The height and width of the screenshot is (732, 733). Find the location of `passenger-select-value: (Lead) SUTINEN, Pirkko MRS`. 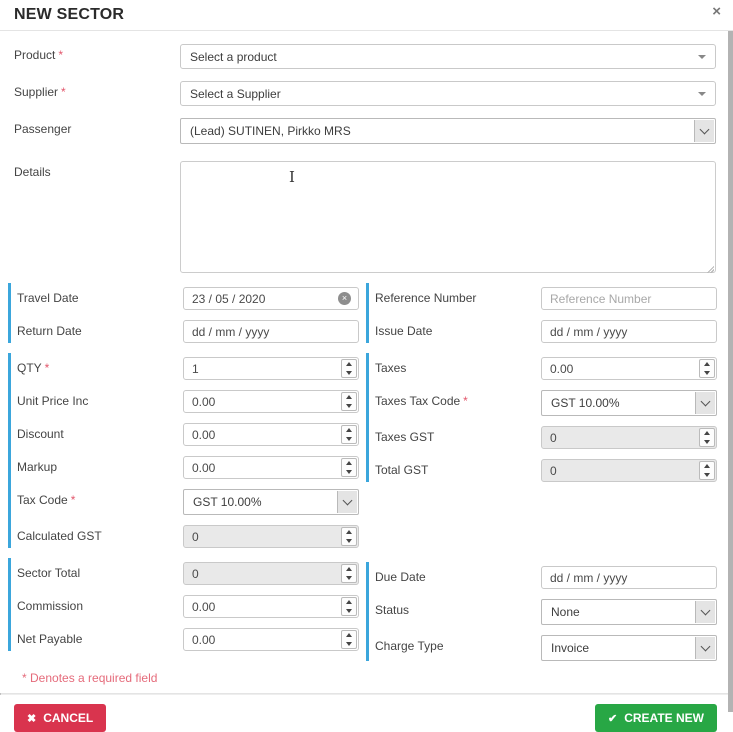

passenger-select-value: (Lead) SUTINEN, Pirkko MRS is located at coordinates (270, 131).